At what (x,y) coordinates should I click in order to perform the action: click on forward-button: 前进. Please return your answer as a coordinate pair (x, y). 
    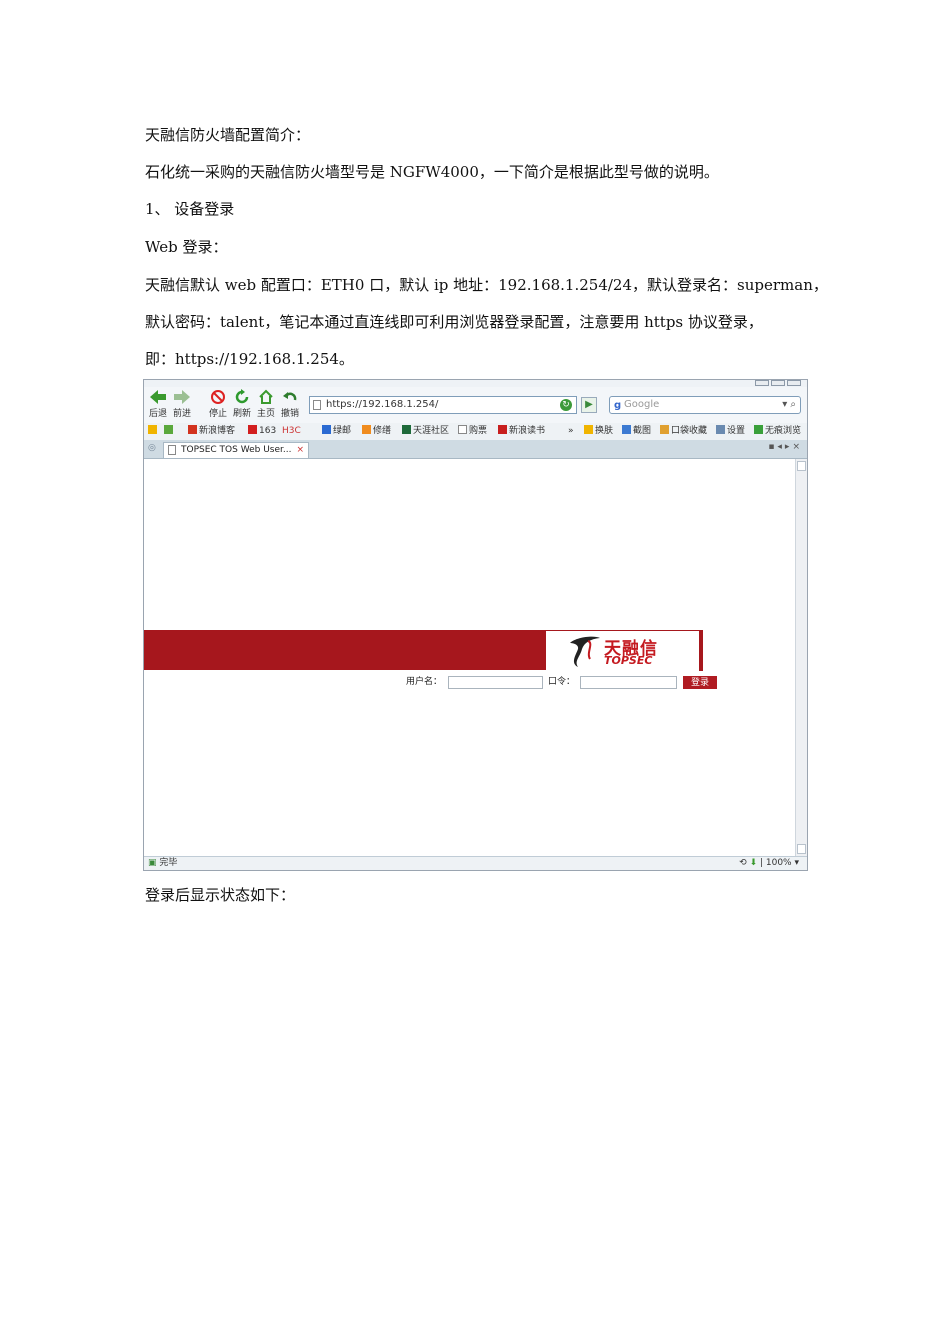
    Looking at the image, I should click on (182, 404).